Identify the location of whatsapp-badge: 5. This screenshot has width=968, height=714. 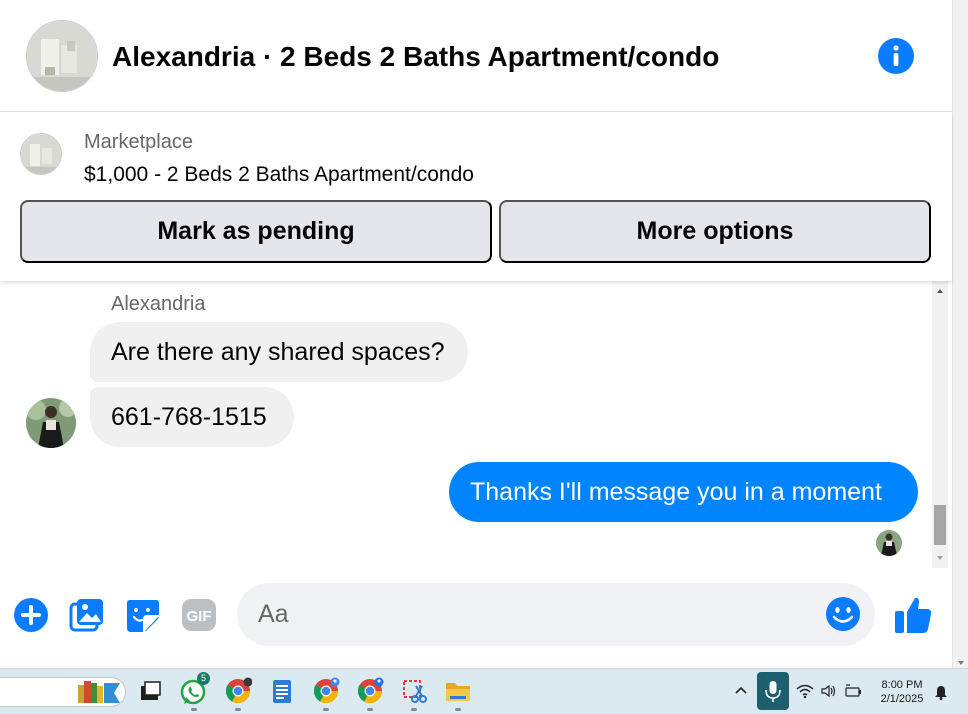
(203, 678).